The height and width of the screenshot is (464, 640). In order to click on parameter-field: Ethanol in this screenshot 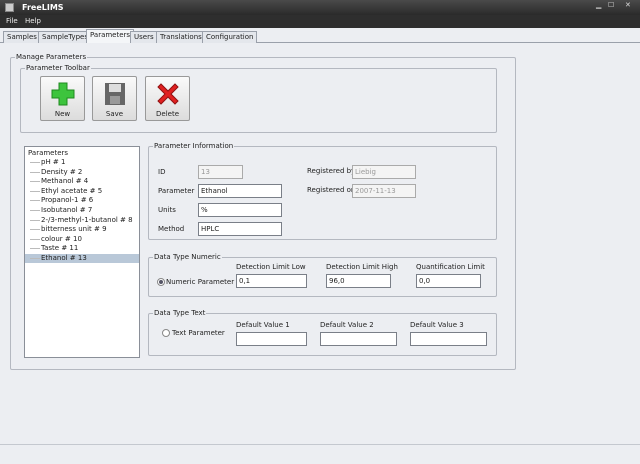, I will do `click(240, 191)`.